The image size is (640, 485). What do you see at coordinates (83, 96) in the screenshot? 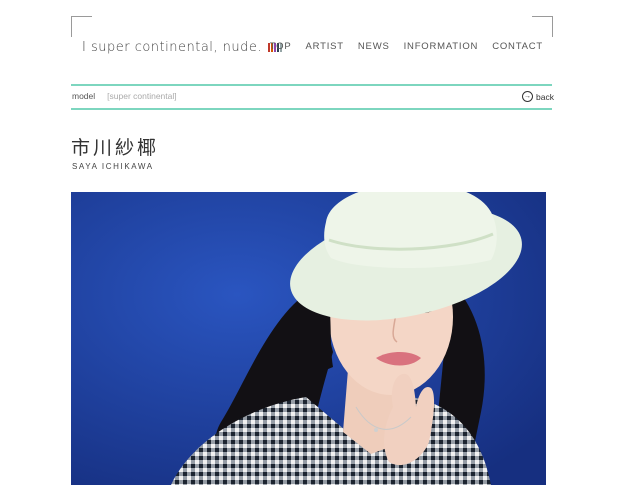
I see `breadcrumb-category: model` at bounding box center [83, 96].